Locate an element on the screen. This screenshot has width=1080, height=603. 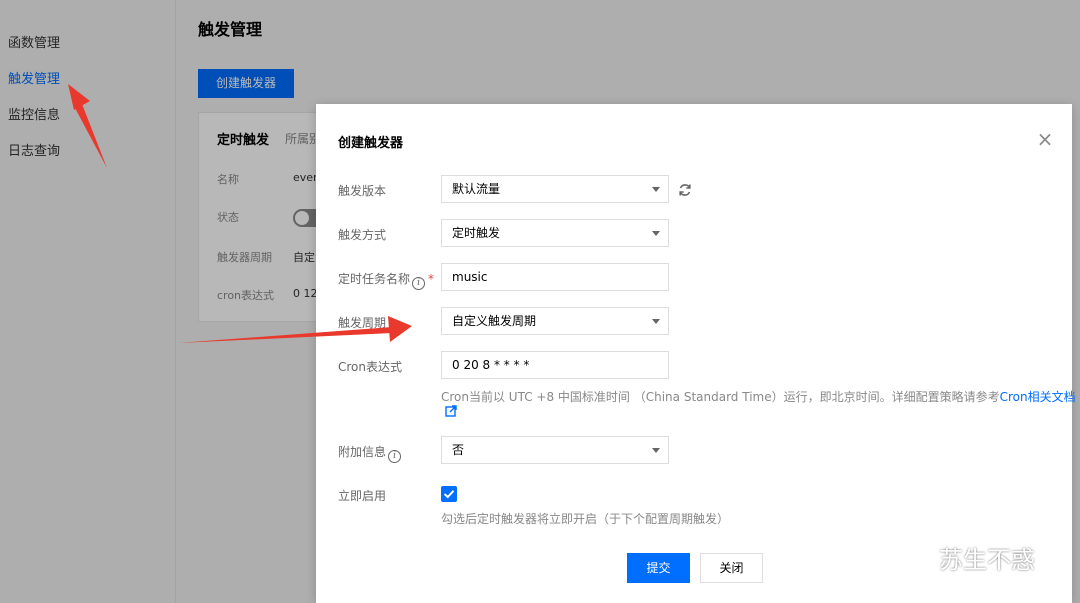
version-label: 触发版本 is located at coordinates (362, 191).